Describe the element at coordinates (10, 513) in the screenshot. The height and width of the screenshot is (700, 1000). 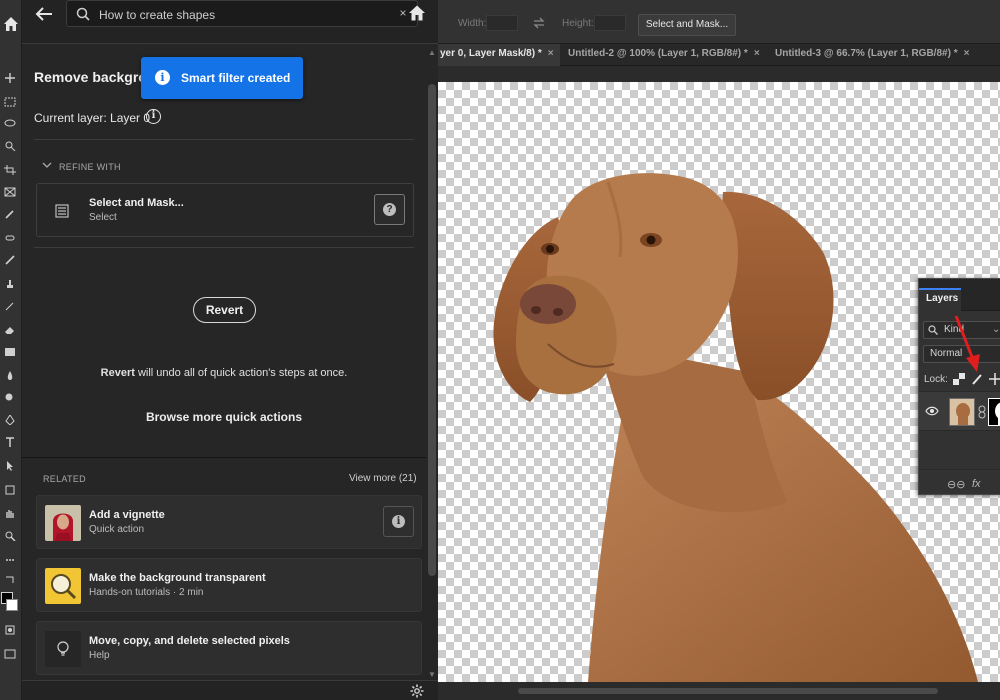
I see `hand-tool-icon` at that location.